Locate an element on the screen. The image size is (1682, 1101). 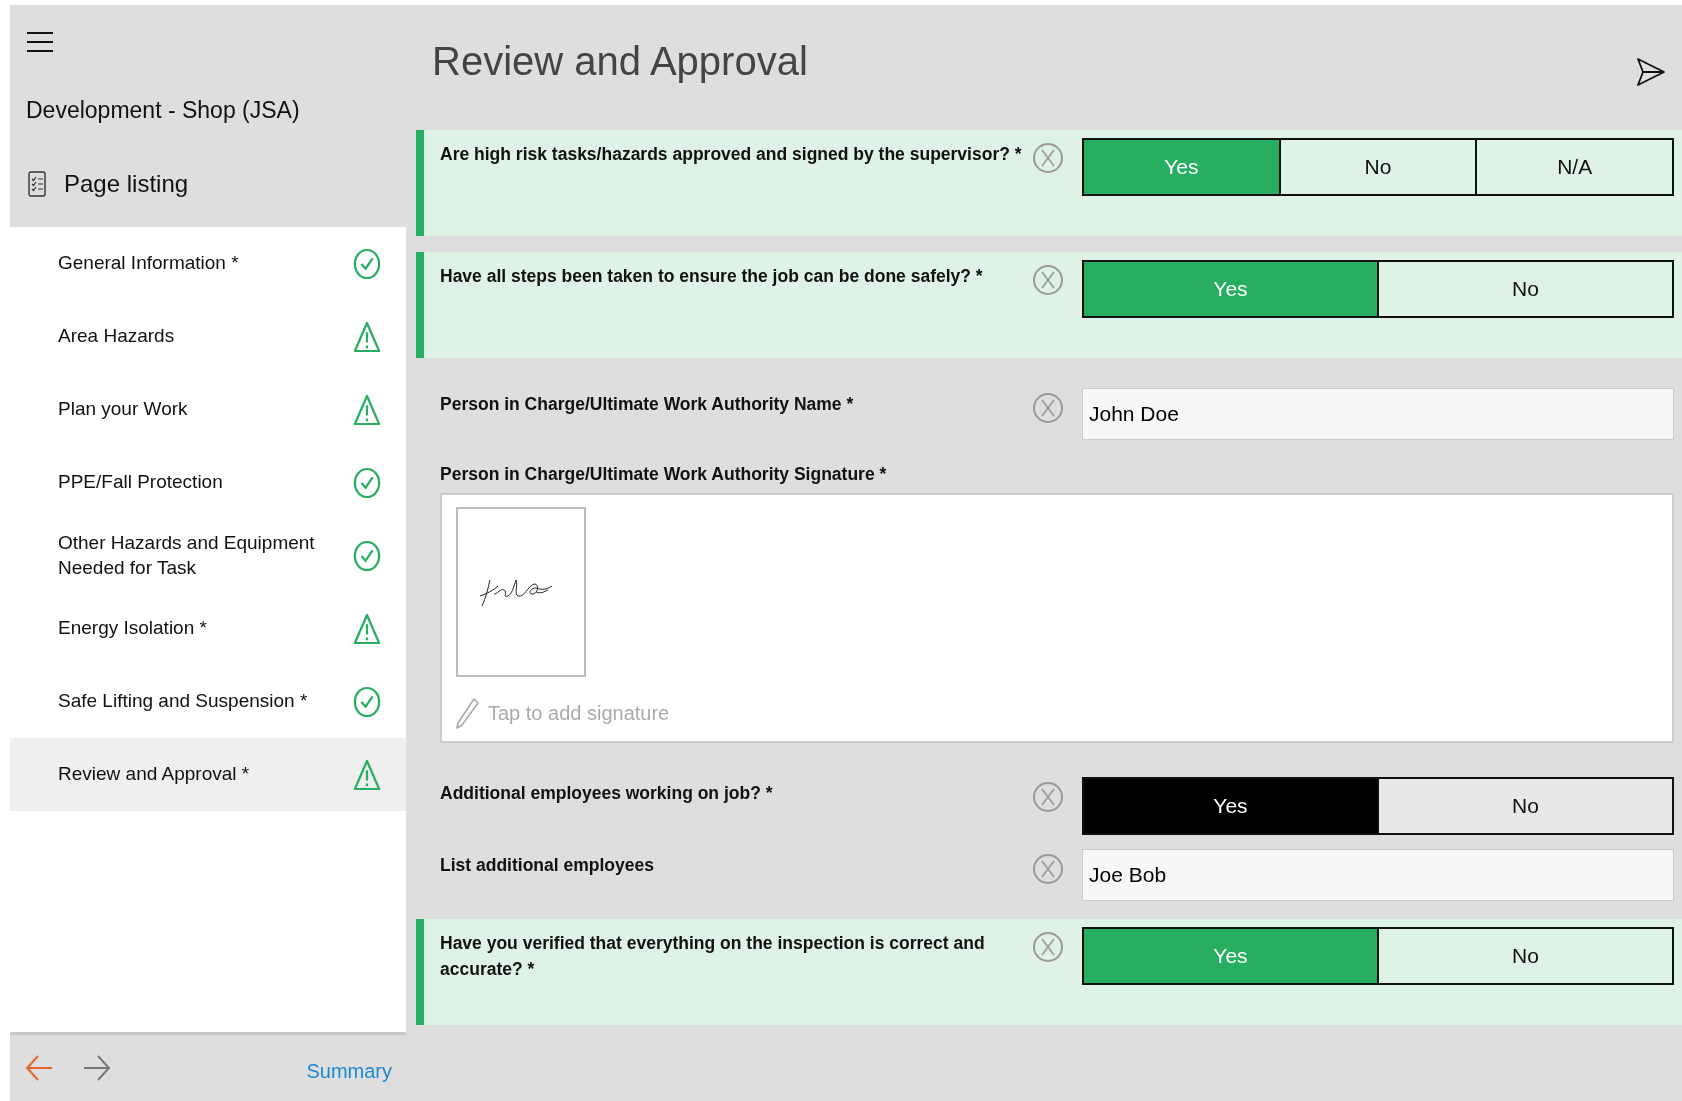
forward-arrow-icon is located at coordinates (97, 1068).